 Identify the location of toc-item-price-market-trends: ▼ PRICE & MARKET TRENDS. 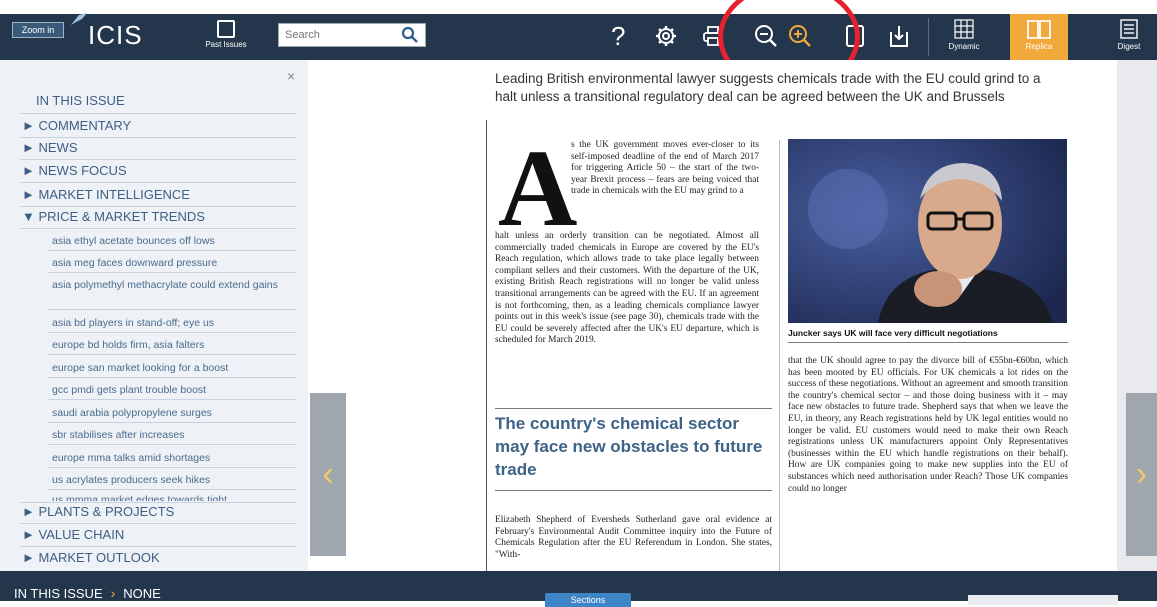
(113, 216).